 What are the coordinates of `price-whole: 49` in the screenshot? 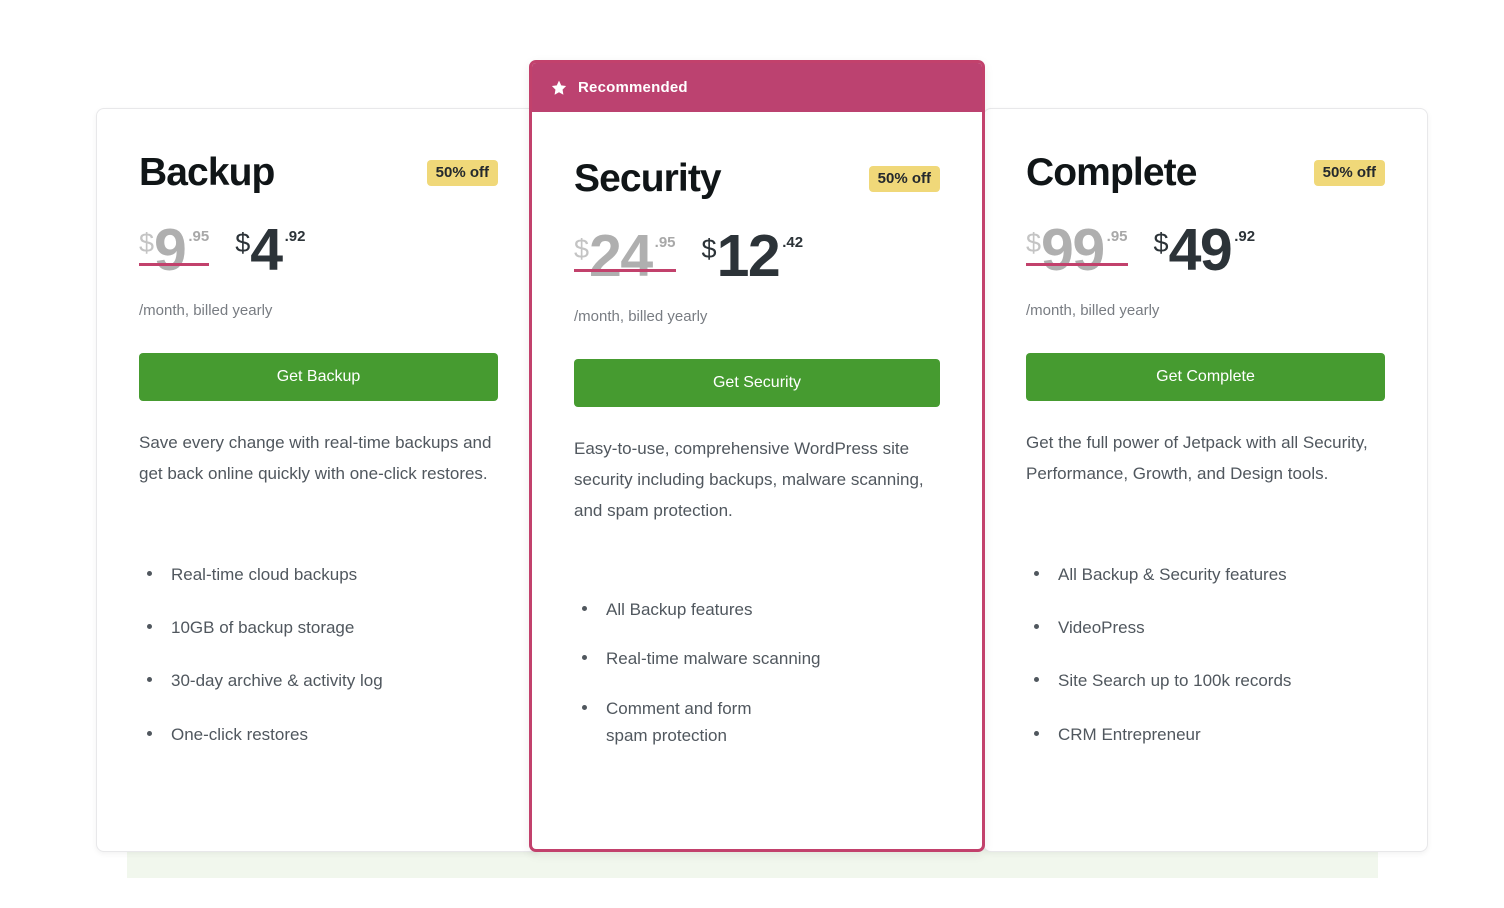 It's located at (1200, 250).